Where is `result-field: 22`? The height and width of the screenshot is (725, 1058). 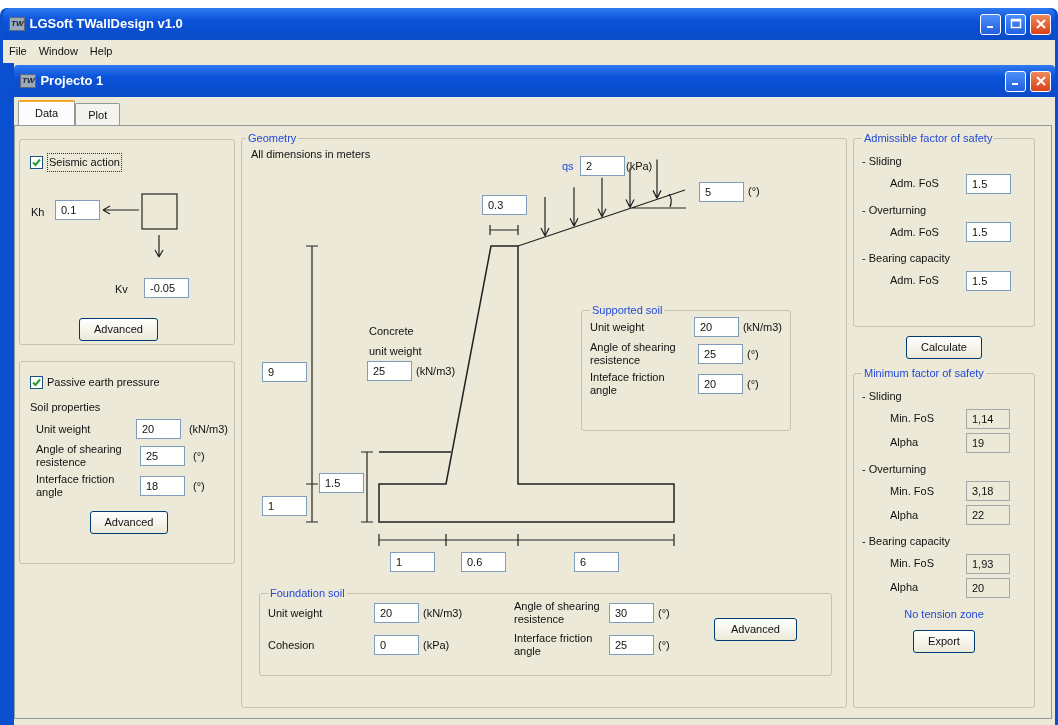 result-field: 22 is located at coordinates (988, 515).